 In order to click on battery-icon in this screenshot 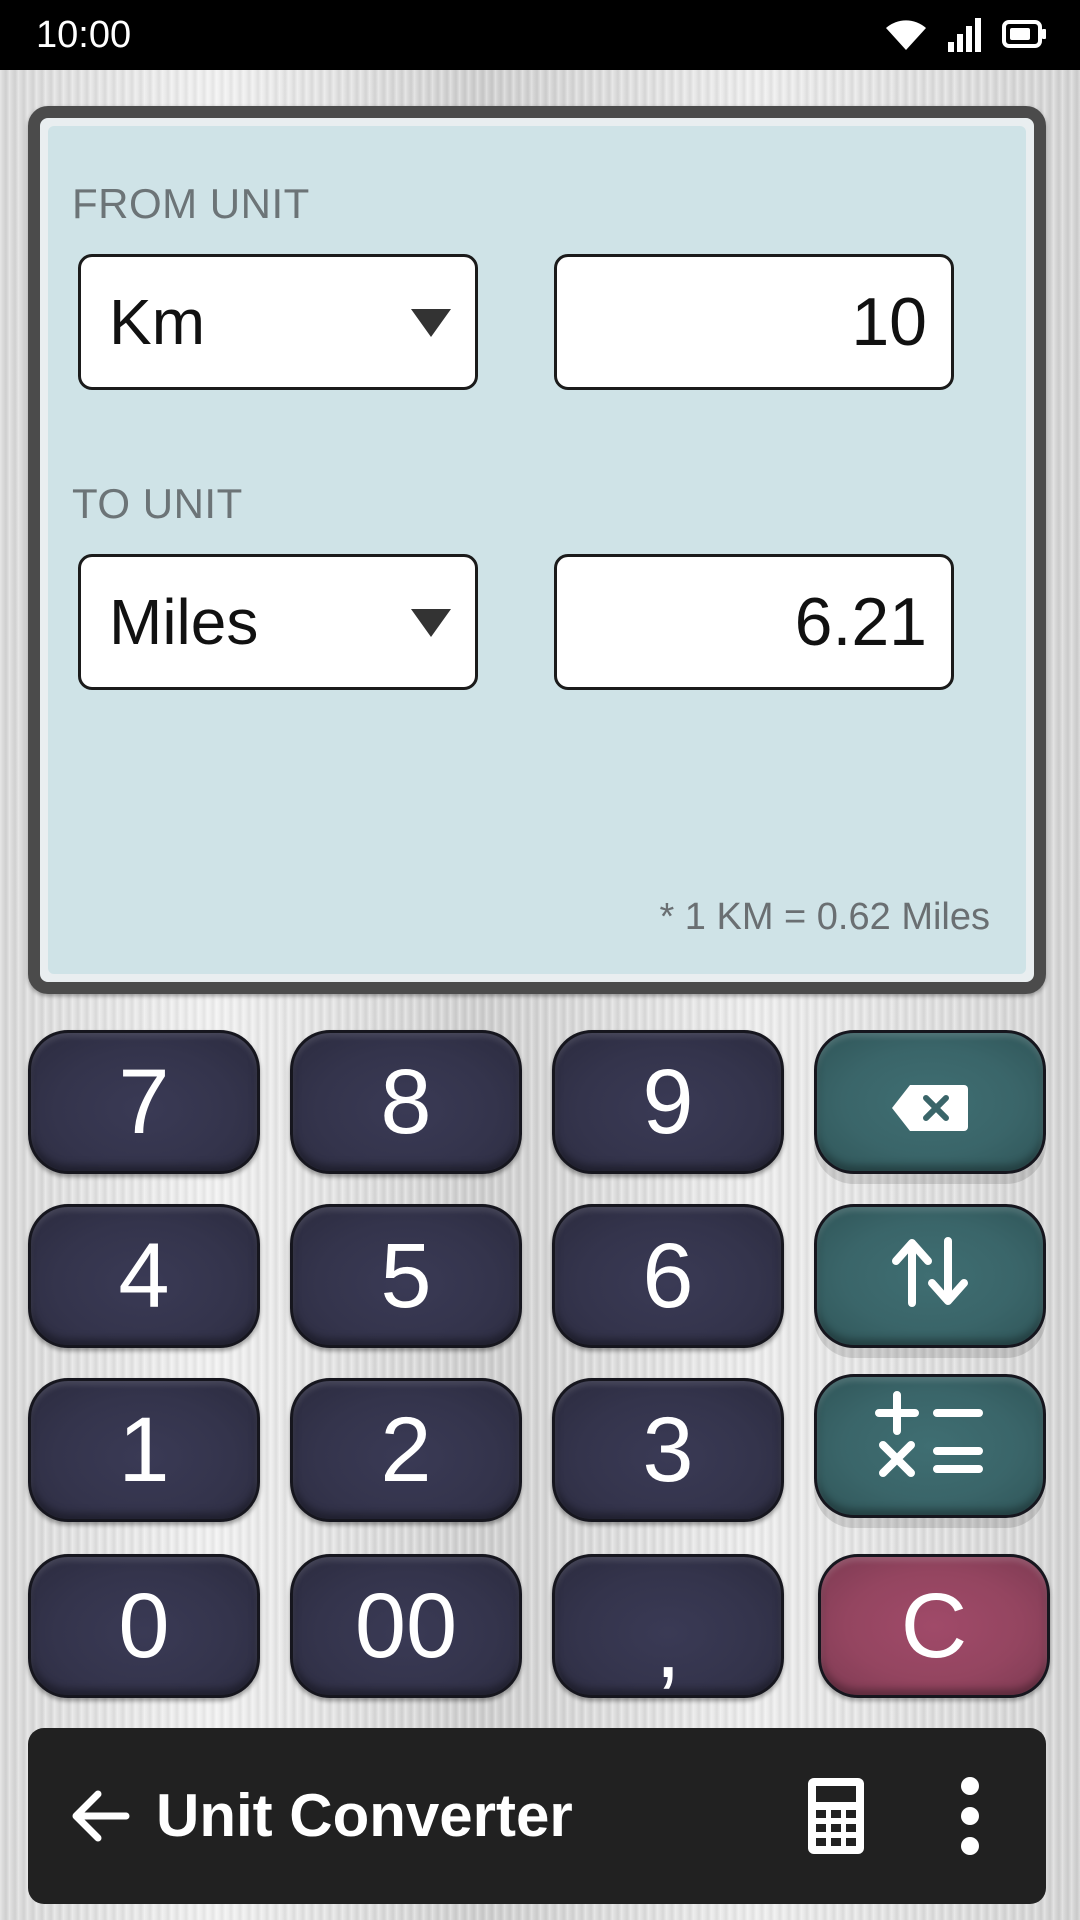, I will do `click(1025, 36)`.